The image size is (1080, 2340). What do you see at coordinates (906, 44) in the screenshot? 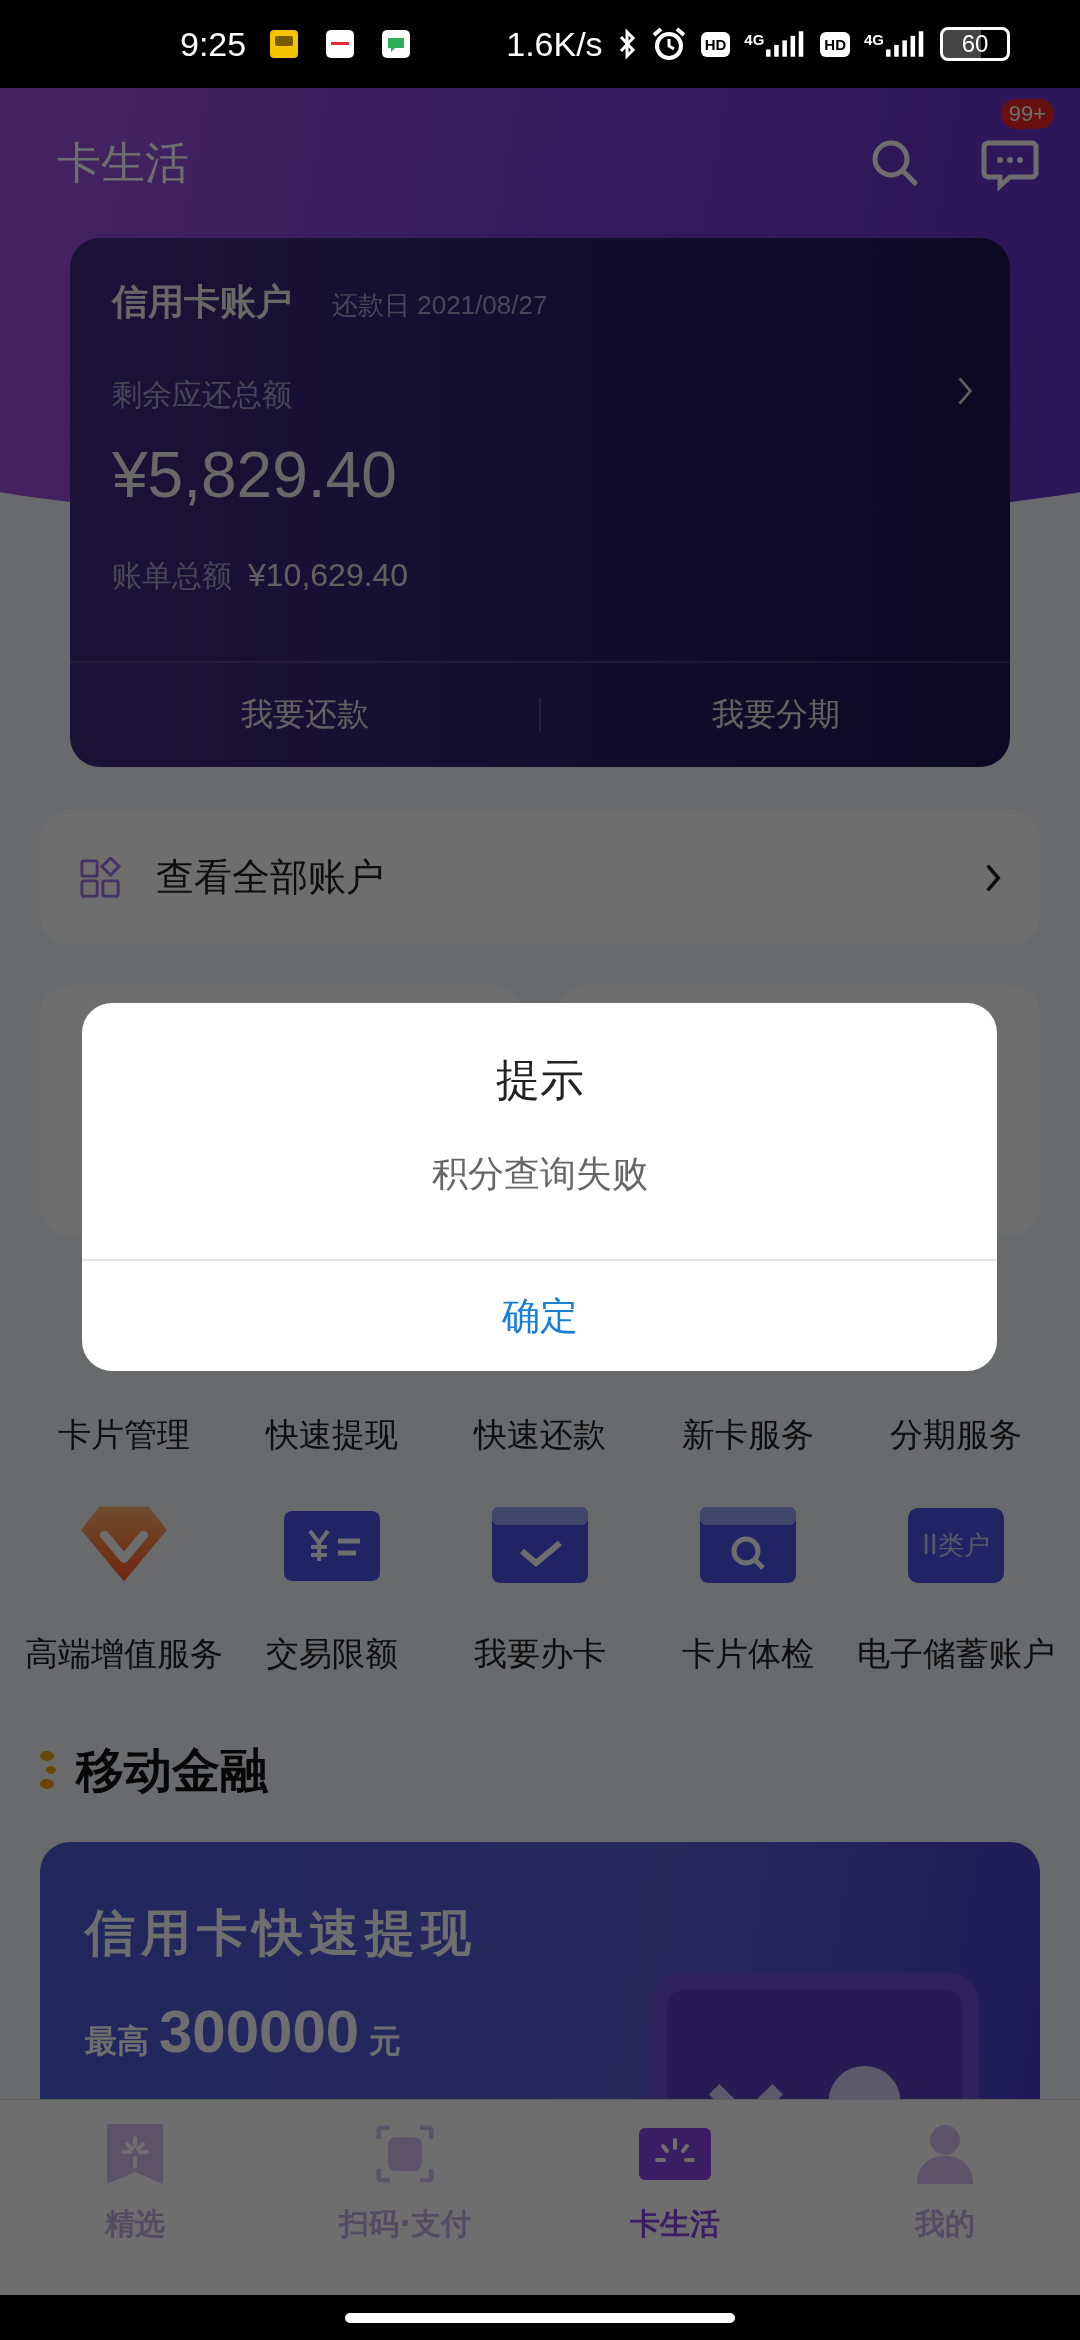
I see `signal-icon` at bounding box center [906, 44].